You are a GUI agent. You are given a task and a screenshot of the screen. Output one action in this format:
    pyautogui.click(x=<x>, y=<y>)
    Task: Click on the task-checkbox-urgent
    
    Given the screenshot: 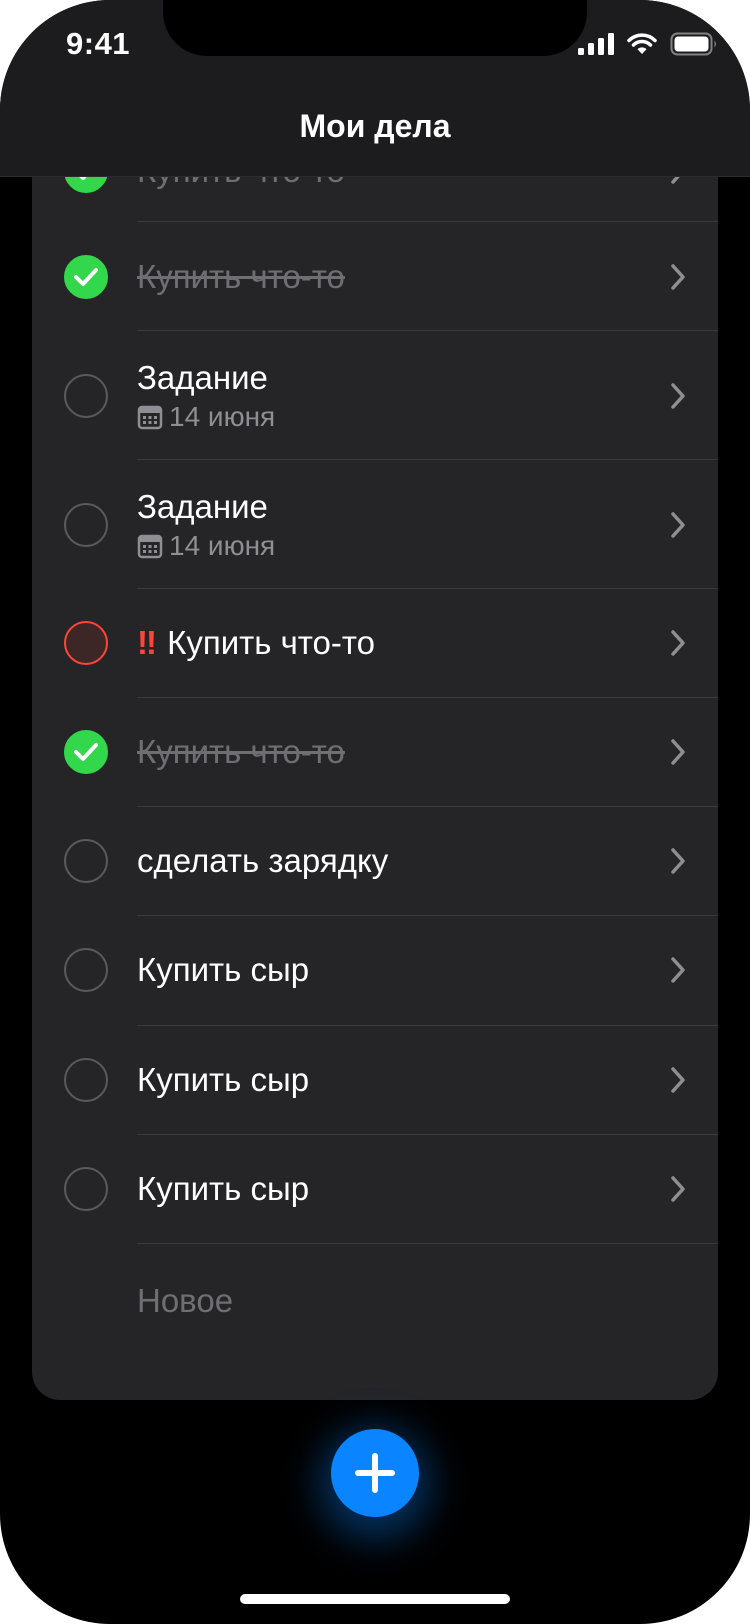 What is the action you would take?
    pyautogui.click(x=86, y=643)
    